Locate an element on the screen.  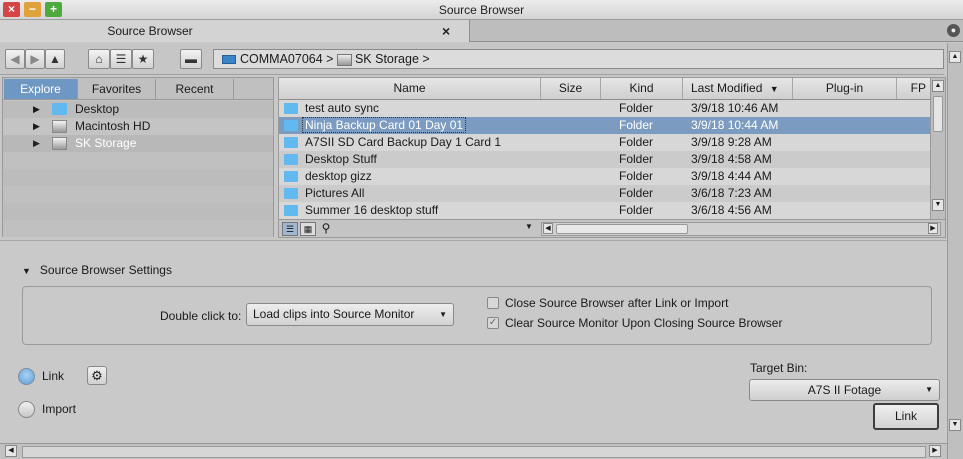
column-header-plugin: Plug-in is located at coordinates (845, 88).